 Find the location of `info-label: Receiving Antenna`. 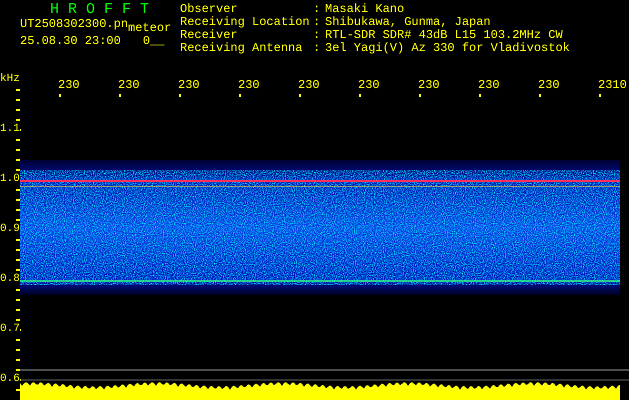

info-label: Receiving Antenna is located at coordinates (242, 48).